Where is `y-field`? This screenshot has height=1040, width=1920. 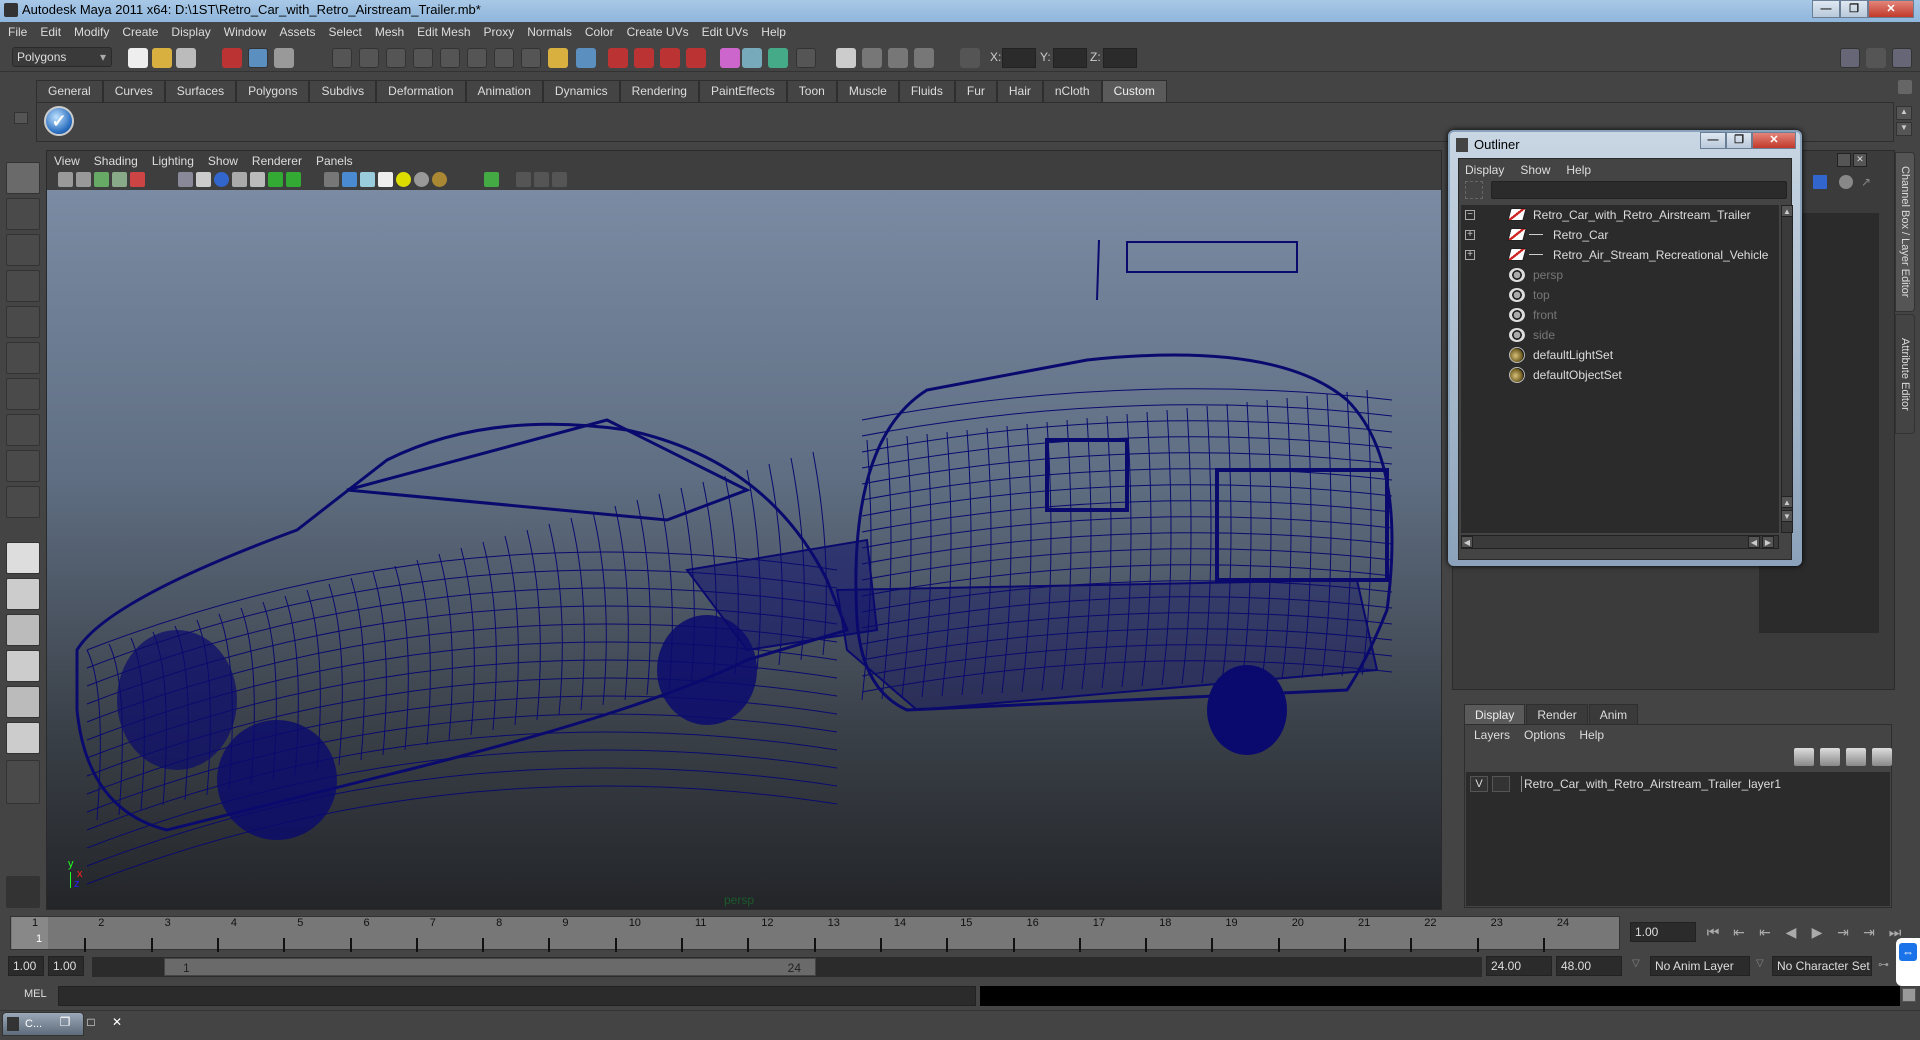
y-field is located at coordinates (1070, 58).